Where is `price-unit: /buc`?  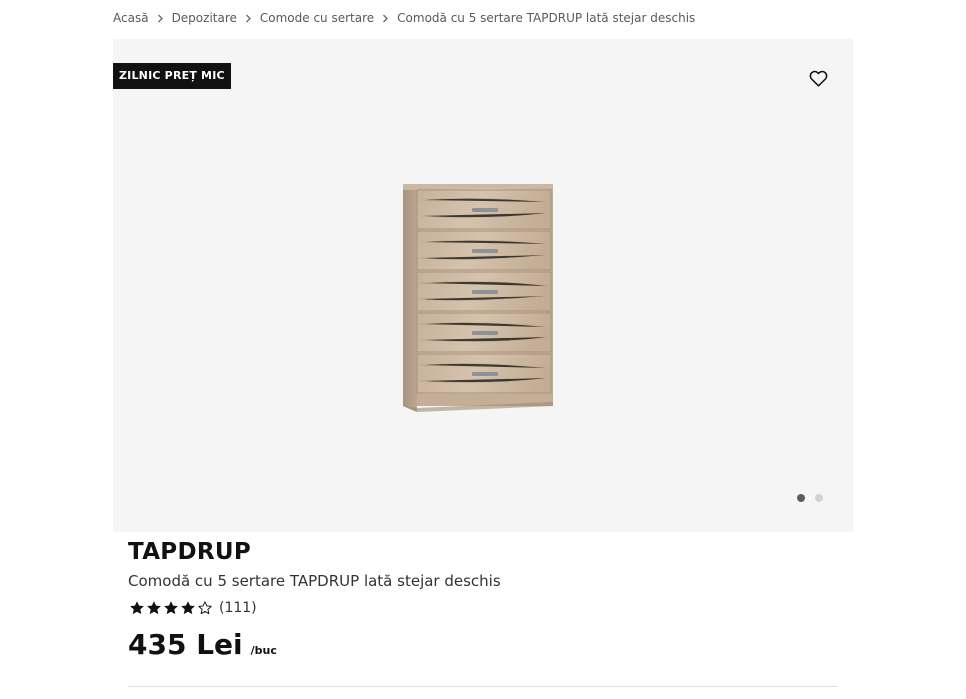 price-unit: /buc is located at coordinates (263, 650).